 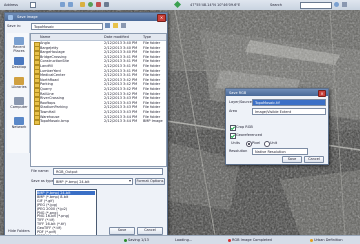 I want to click on status-error-icon, so click(x=229, y=240).